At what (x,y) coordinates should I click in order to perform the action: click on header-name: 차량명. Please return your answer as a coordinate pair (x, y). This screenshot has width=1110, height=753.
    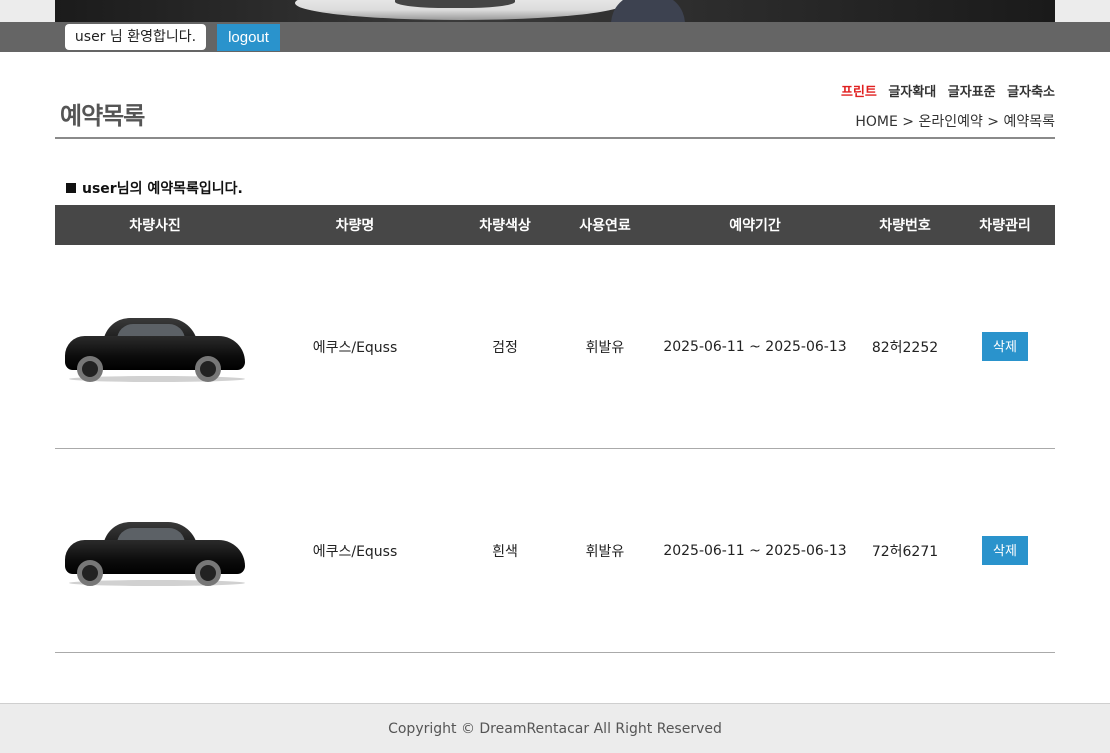
    Looking at the image, I should click on (355, 226).